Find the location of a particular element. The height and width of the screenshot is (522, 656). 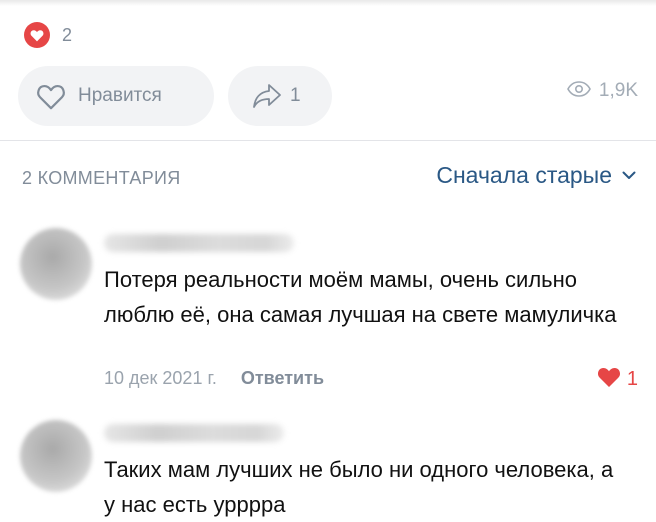

views-counter: 1,9K is located at coordinates (602, 91).